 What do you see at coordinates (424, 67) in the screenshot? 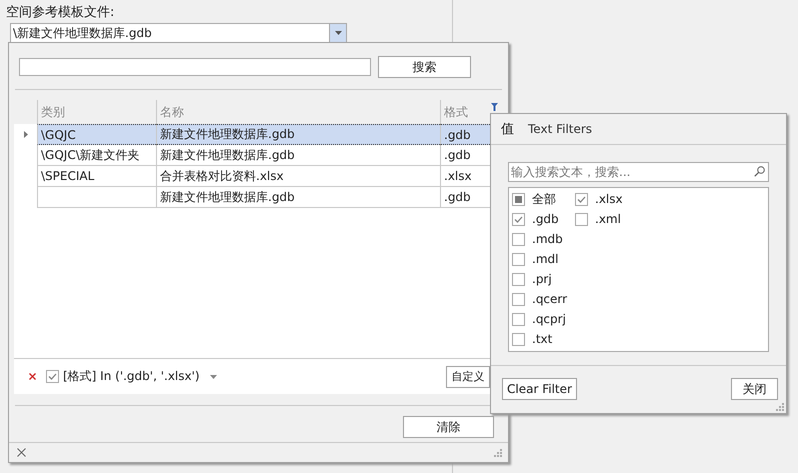
I see `search-button: 搜索` at bounding box center [424, 67].